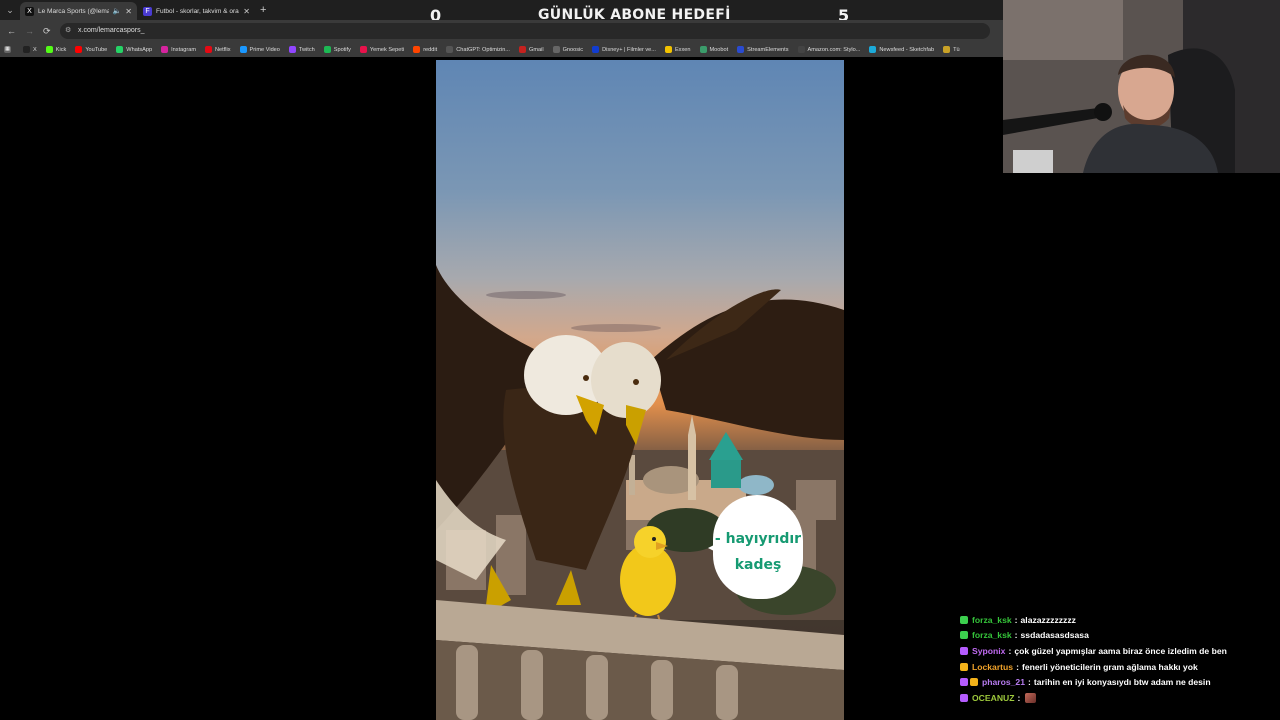 This screenshot has height=720, width=1280. Describe the element at coordinates (78, 11) in the screenshot. I see `tab-lemarca: X Le Marca Sports (@lemarca 🔈 ✕` at that location.